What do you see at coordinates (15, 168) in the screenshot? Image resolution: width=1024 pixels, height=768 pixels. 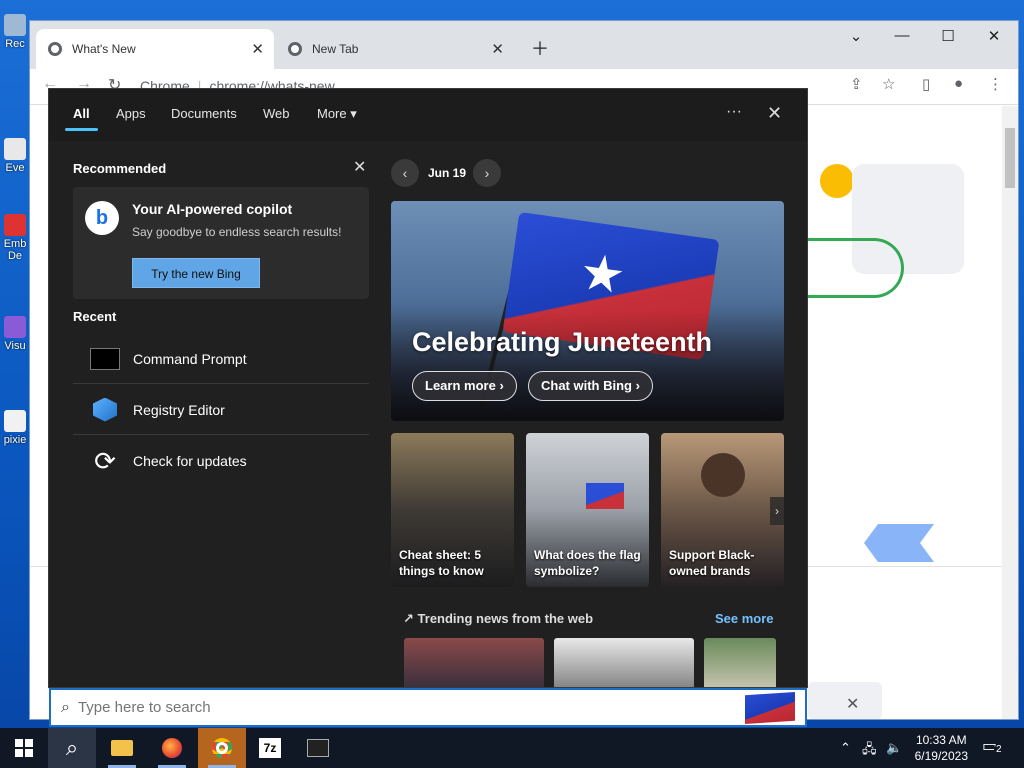 I see `desktop-icon-label: Eve` at bounding box center [15, 168].